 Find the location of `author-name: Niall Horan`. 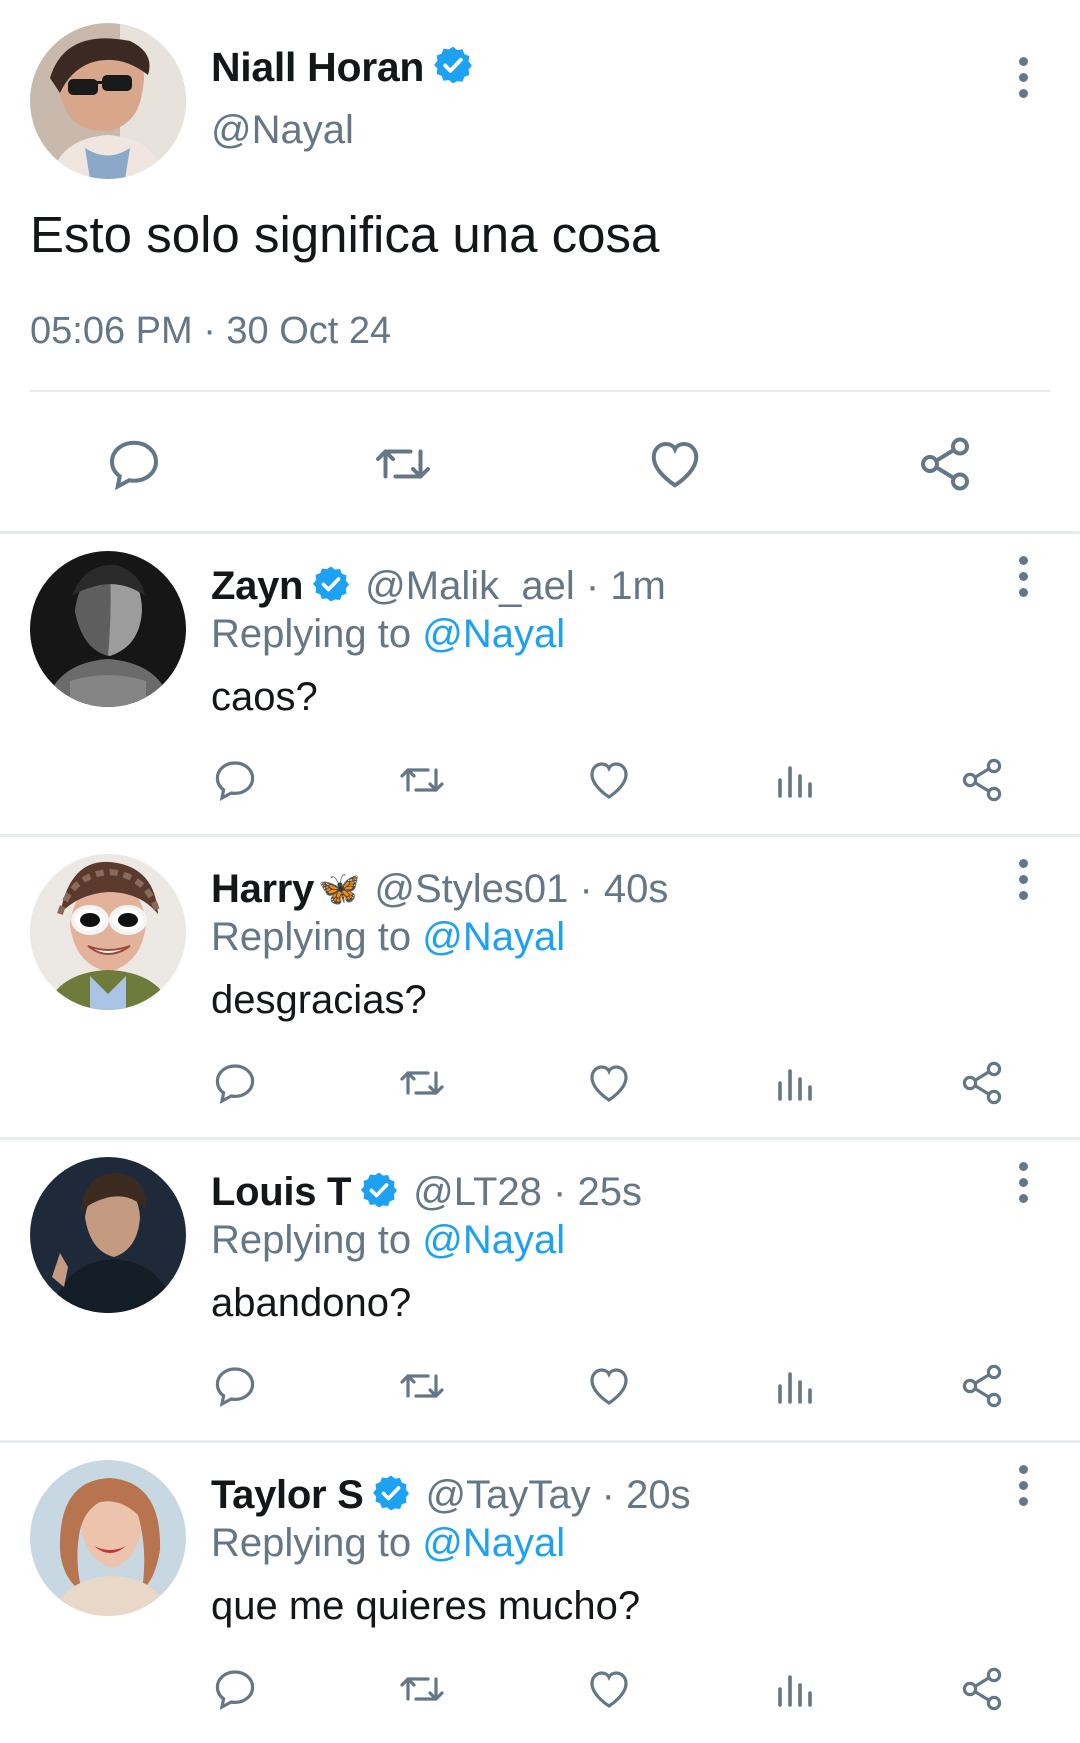

author-name: Niall Horan is located at coordinates (317, 67).